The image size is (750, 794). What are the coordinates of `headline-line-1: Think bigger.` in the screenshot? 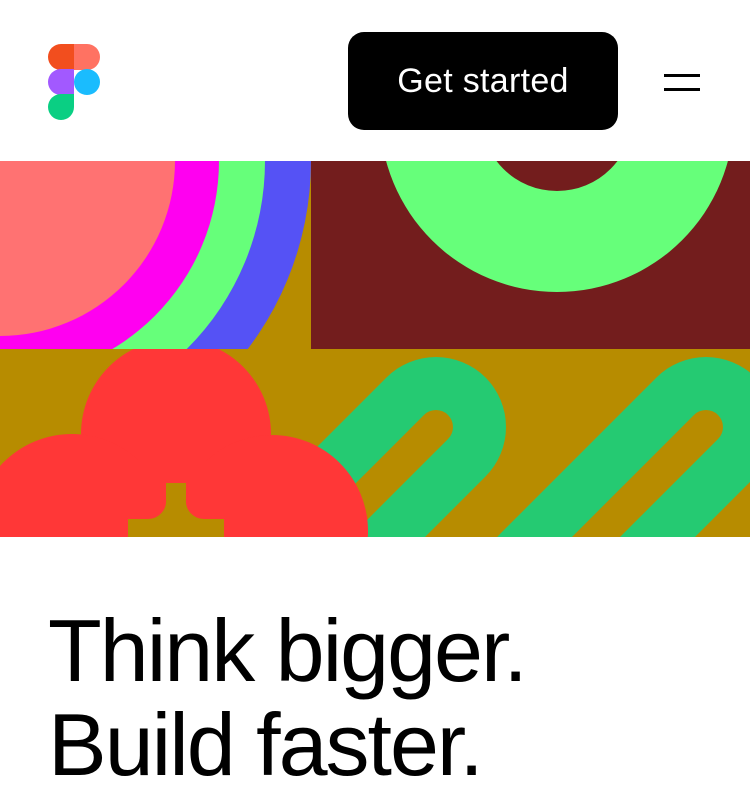 It's located at (288, 650).